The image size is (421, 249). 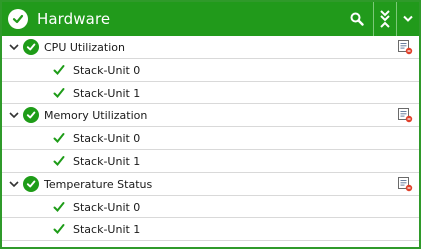 I want to click on search-icon, so click(x=357, y=19).